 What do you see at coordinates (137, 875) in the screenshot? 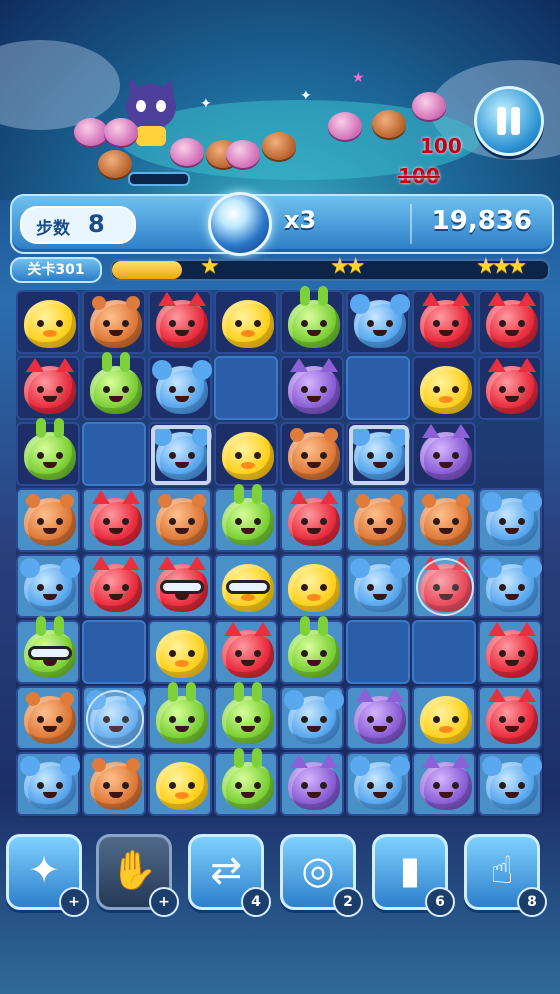
I see `booster-glove-x3-button: ✋ +` at bounding box center [137, 875].